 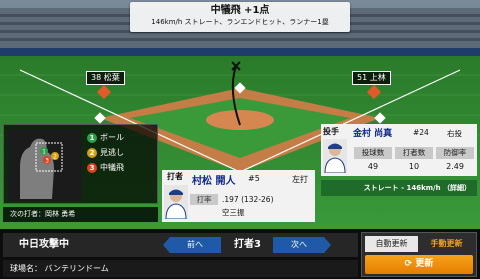 What do you see at coordinates (44, 152) in the screenshot?
I see `svg-text: 1` at bounding box center [44, 152].